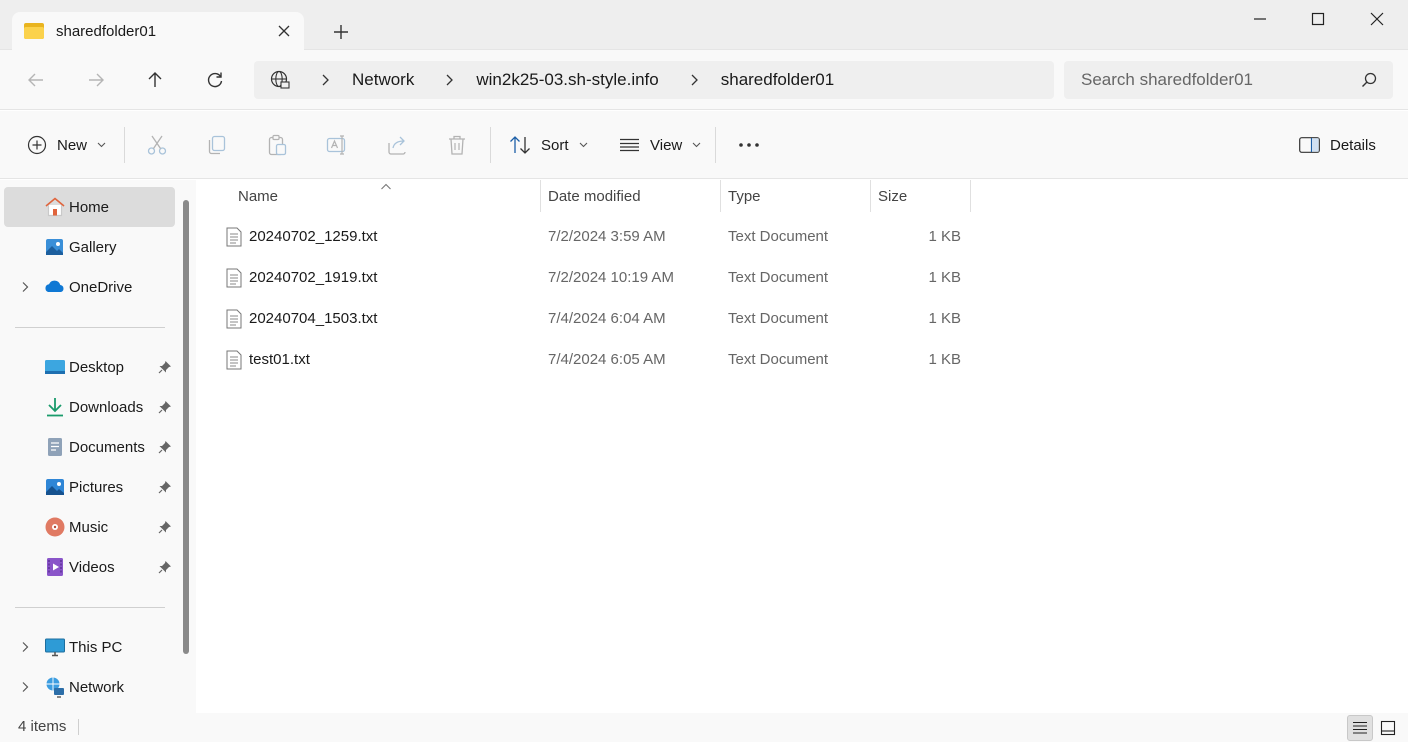  What do you see at coordinates (97, 687) in the screenshot?
I see `sidebar-item-label: Network` at bounding box center [97, 687].